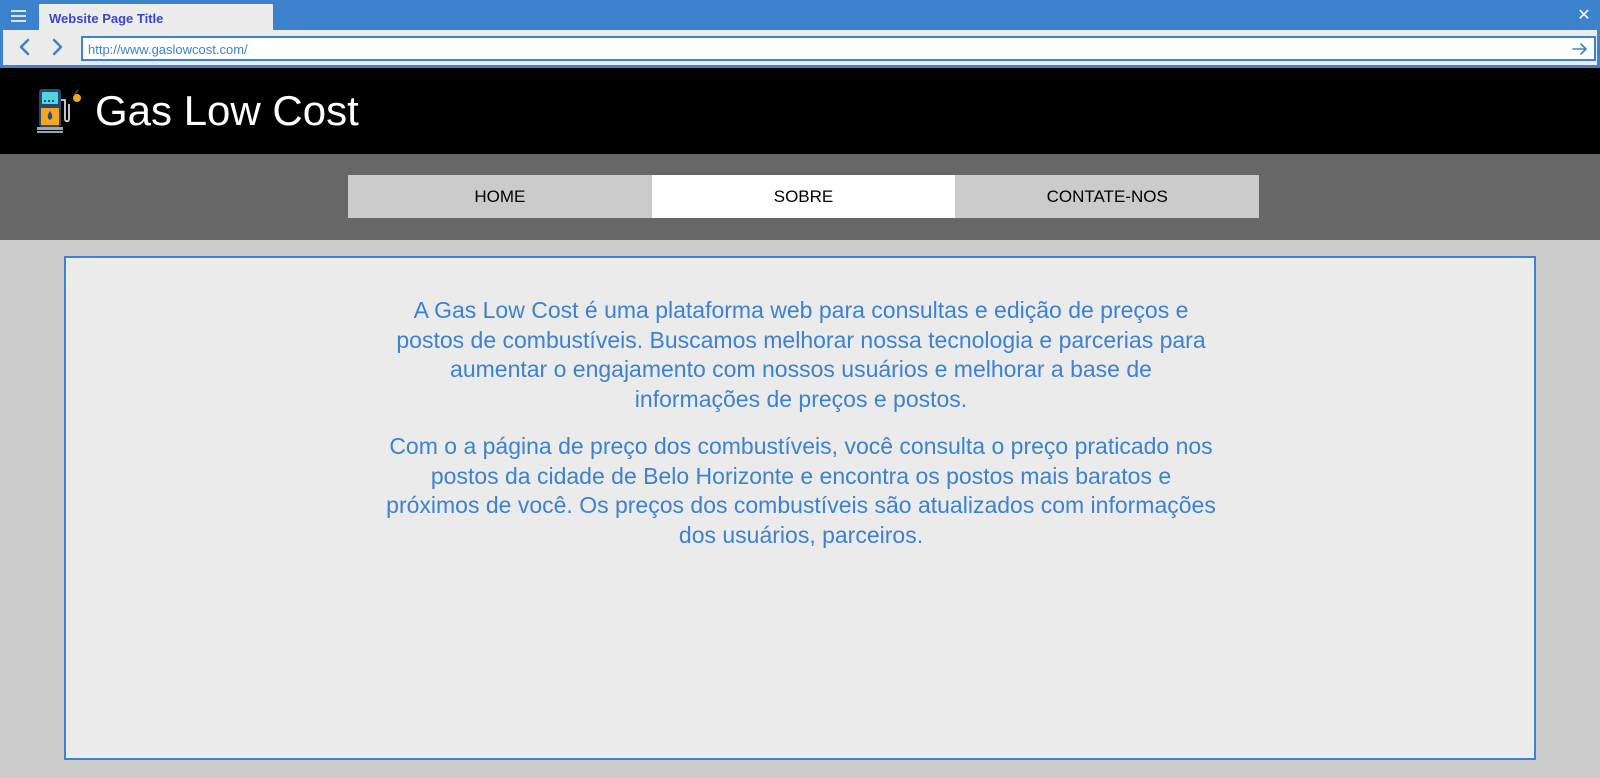 This screenshot has height=778, width=1600. Describe the element at coordinates (800, 111) in the screenshot. I see `site-header: Gas Low Cost` at that location.